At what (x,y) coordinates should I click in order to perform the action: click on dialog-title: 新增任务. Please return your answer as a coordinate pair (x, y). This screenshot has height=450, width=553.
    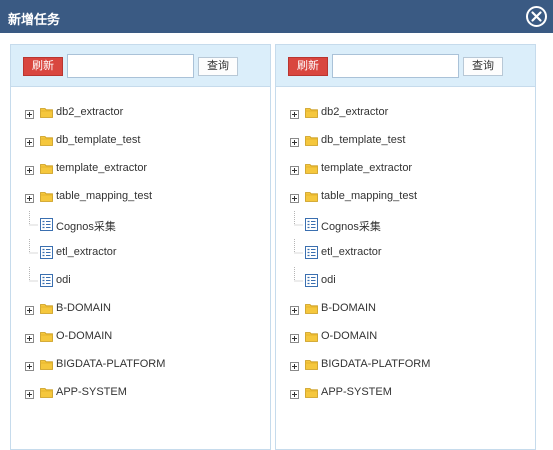
    Looking at the image, I should click on (34, 19).